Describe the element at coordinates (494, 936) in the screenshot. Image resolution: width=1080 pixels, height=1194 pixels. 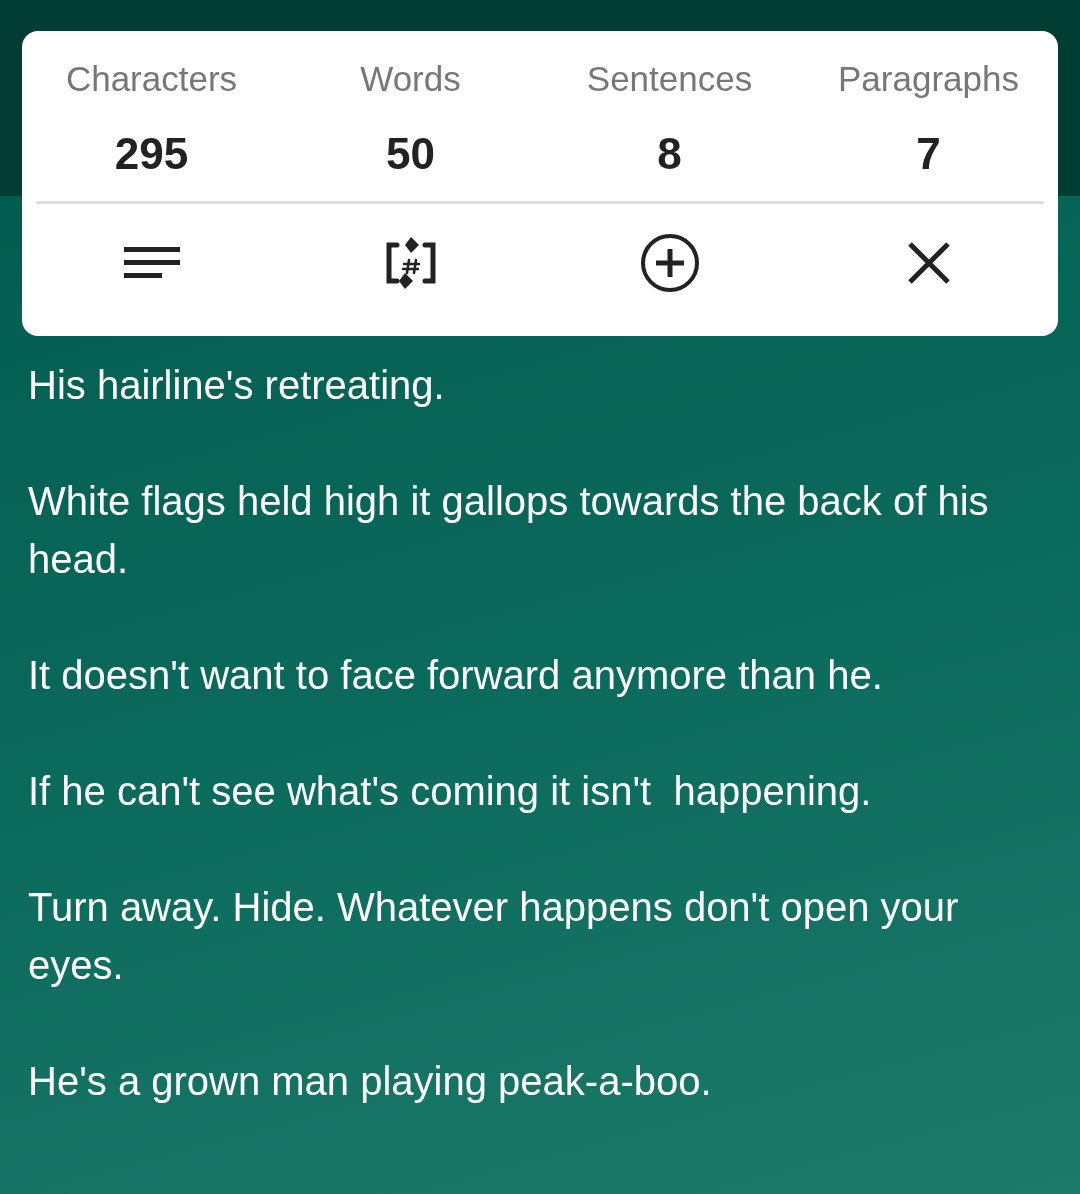
I see `paragraph: Turn away. Hide. Whatever happens don't open your eyes.` at that location.